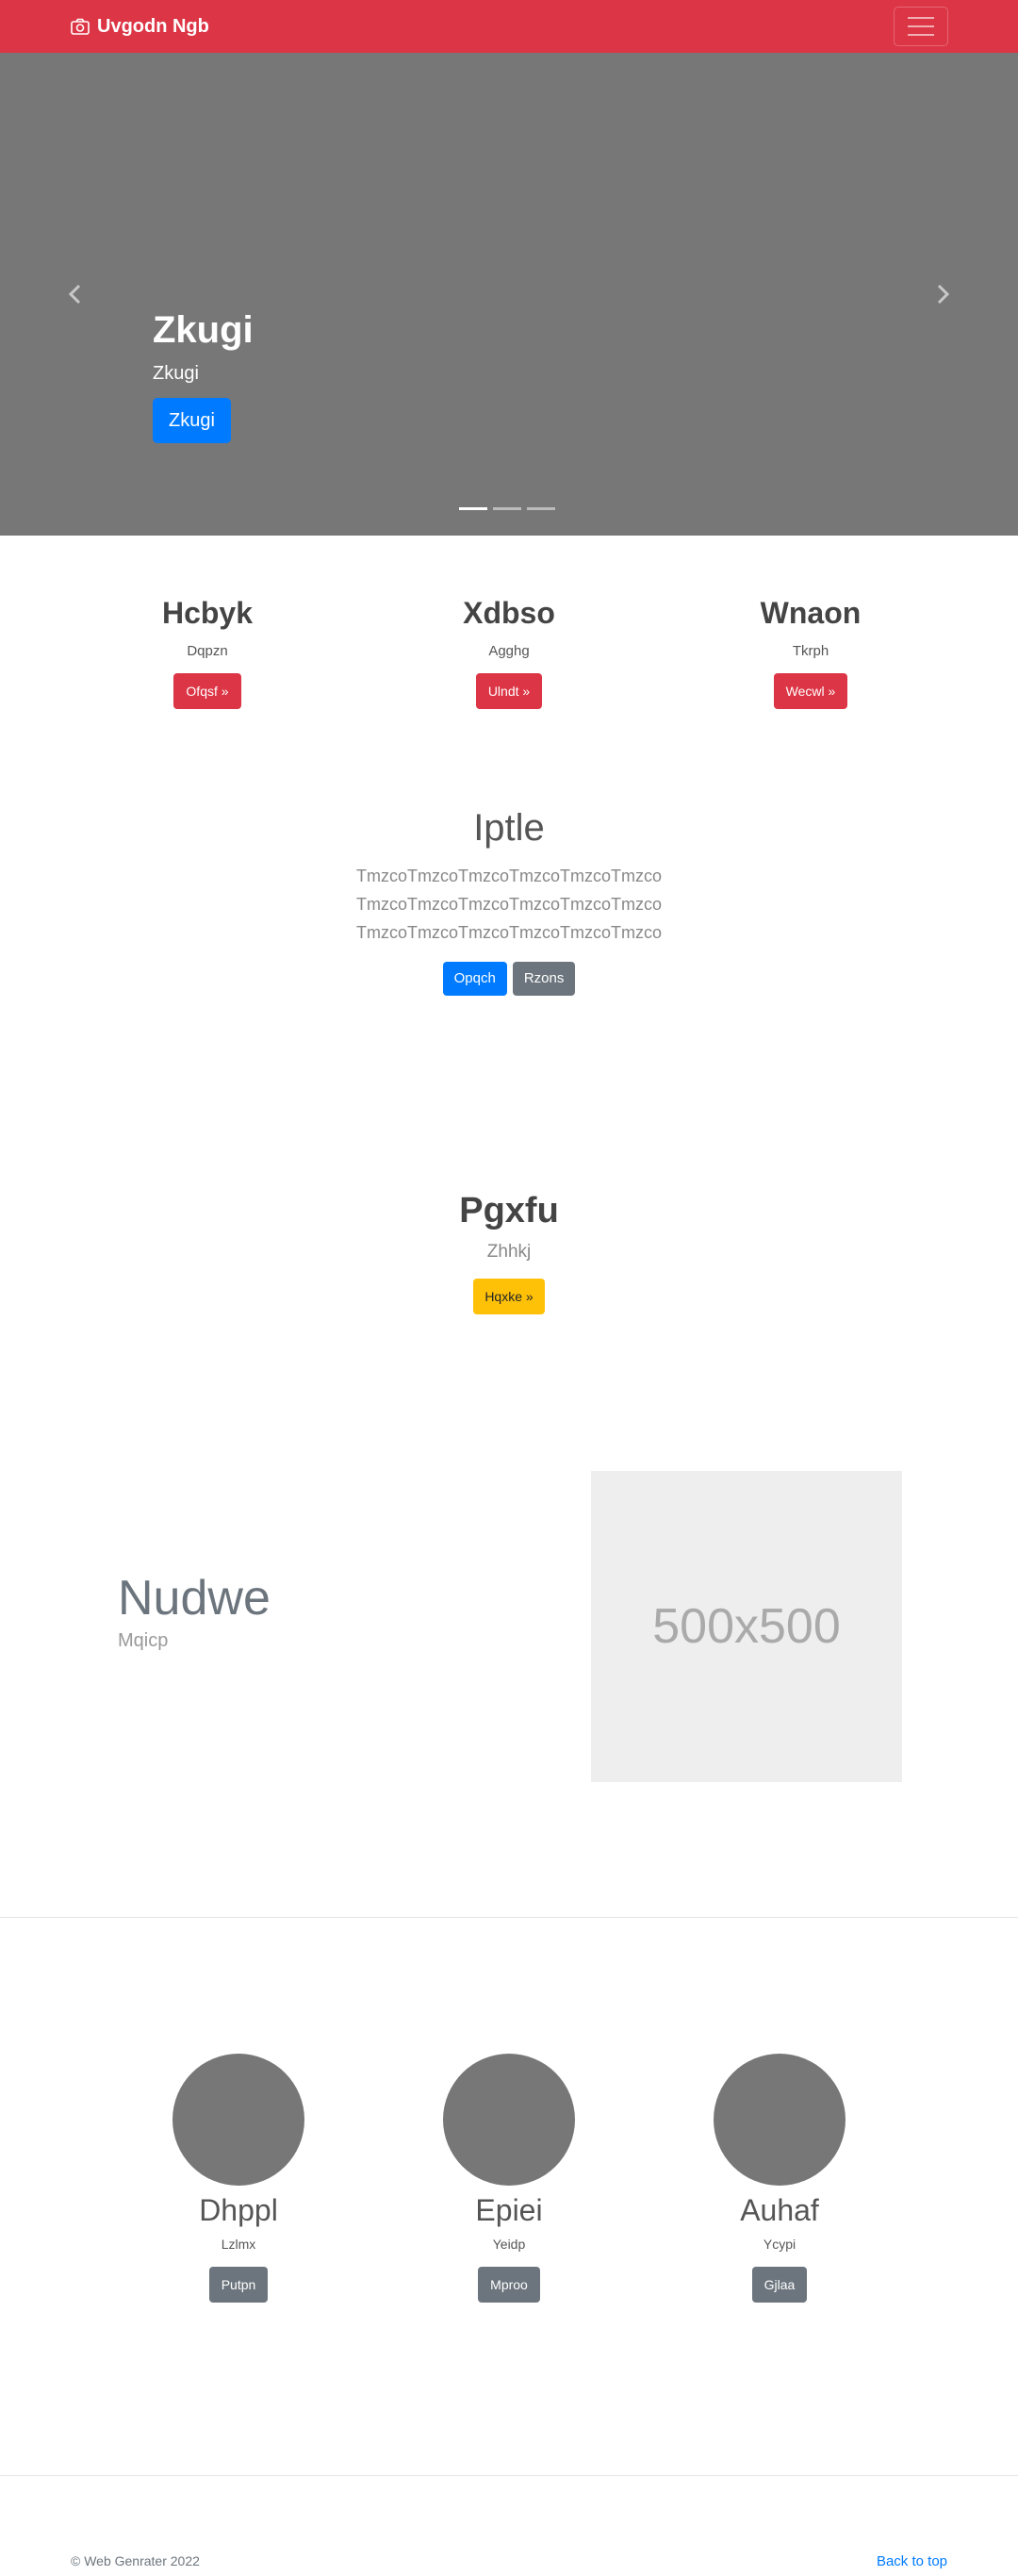 This screenshot has height=2576, width=1018. What do you see at coordinates (153, 26) in the screenshot?
I see `brand-name: Uvgodn Ngb` at bounding box center [153, 26].